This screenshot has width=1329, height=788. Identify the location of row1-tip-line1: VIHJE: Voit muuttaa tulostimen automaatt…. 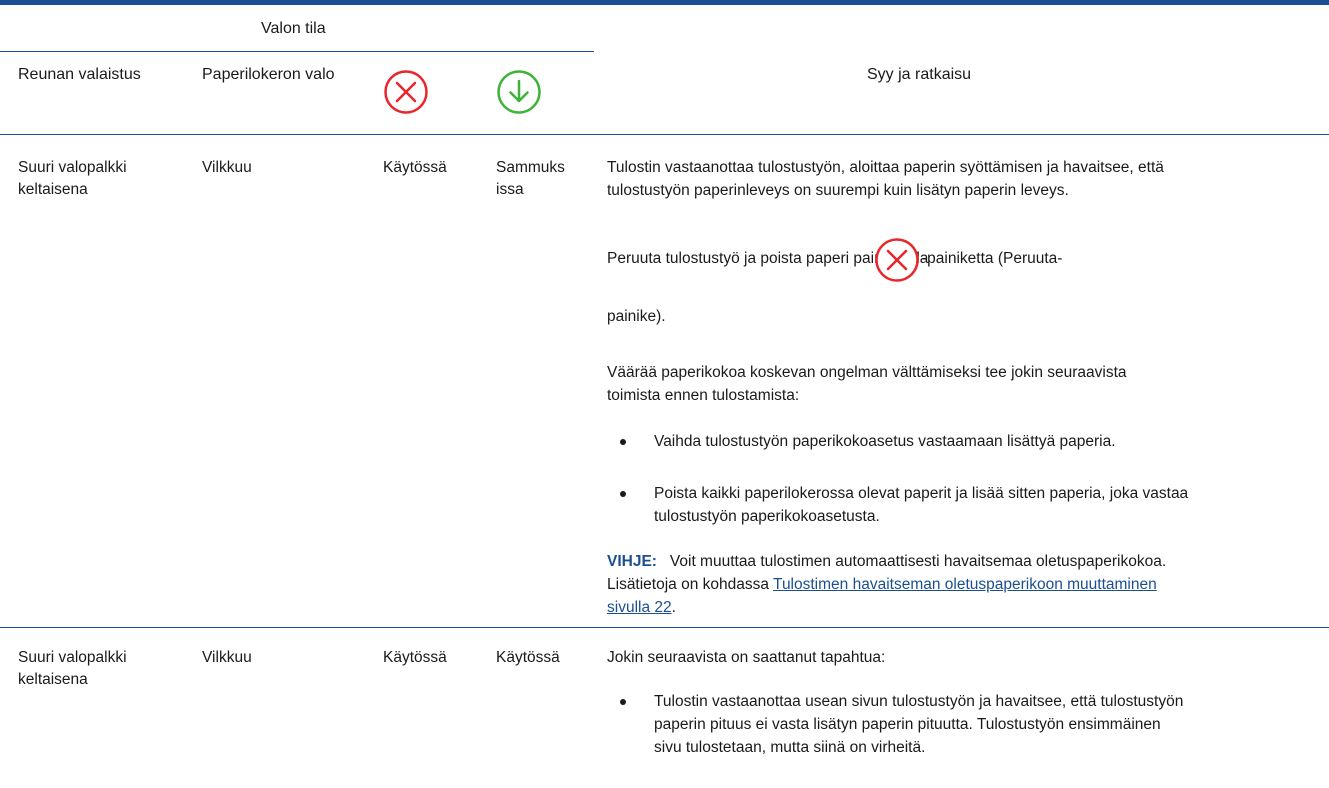
(886, 562).